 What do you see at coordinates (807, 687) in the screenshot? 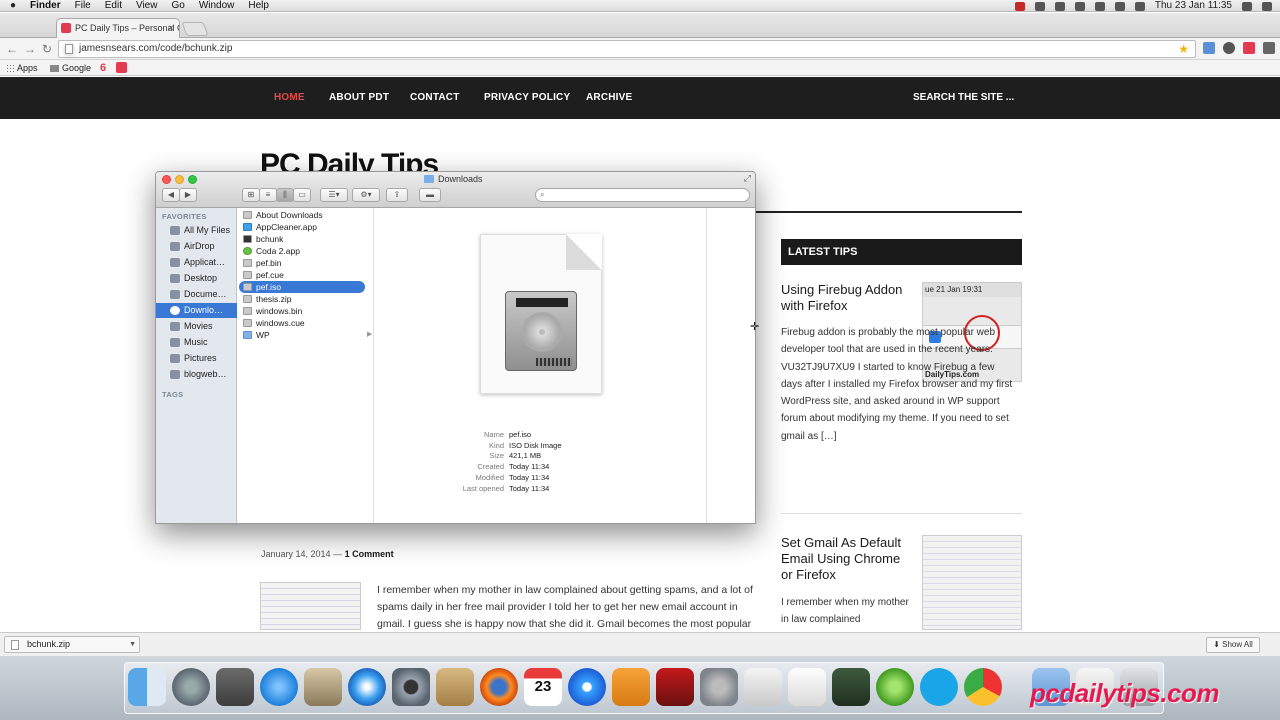
I see `textedit-dock-icon` at bounding box center [807, 687].